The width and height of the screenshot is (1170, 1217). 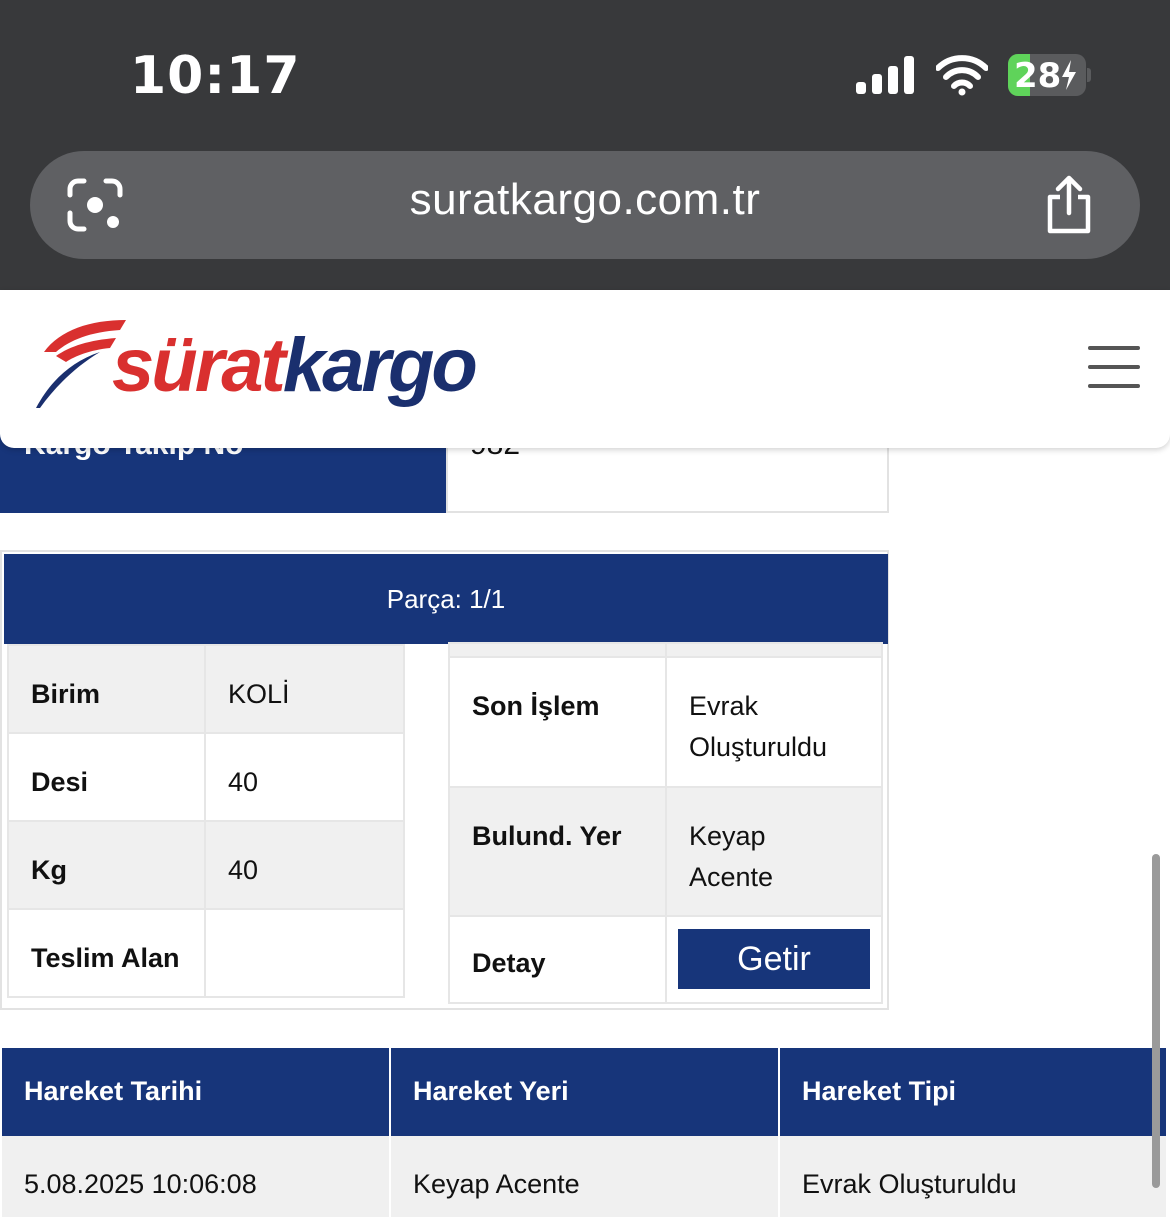 I want to click on logo-wordmark: süratkargo, so click(x=295, y=365).